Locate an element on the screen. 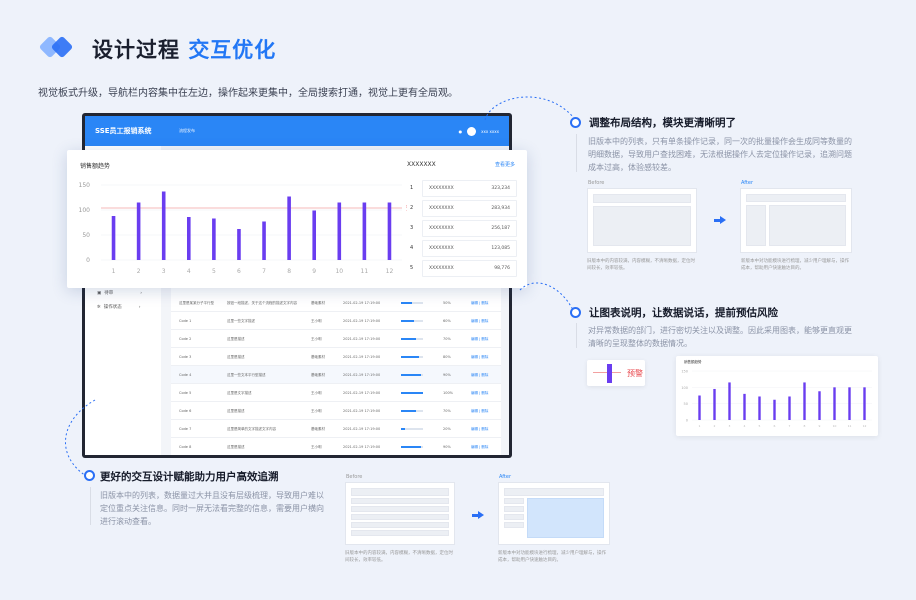 The image size is (916, 600). after-table-wireframe is located at coordinates (554, 513).